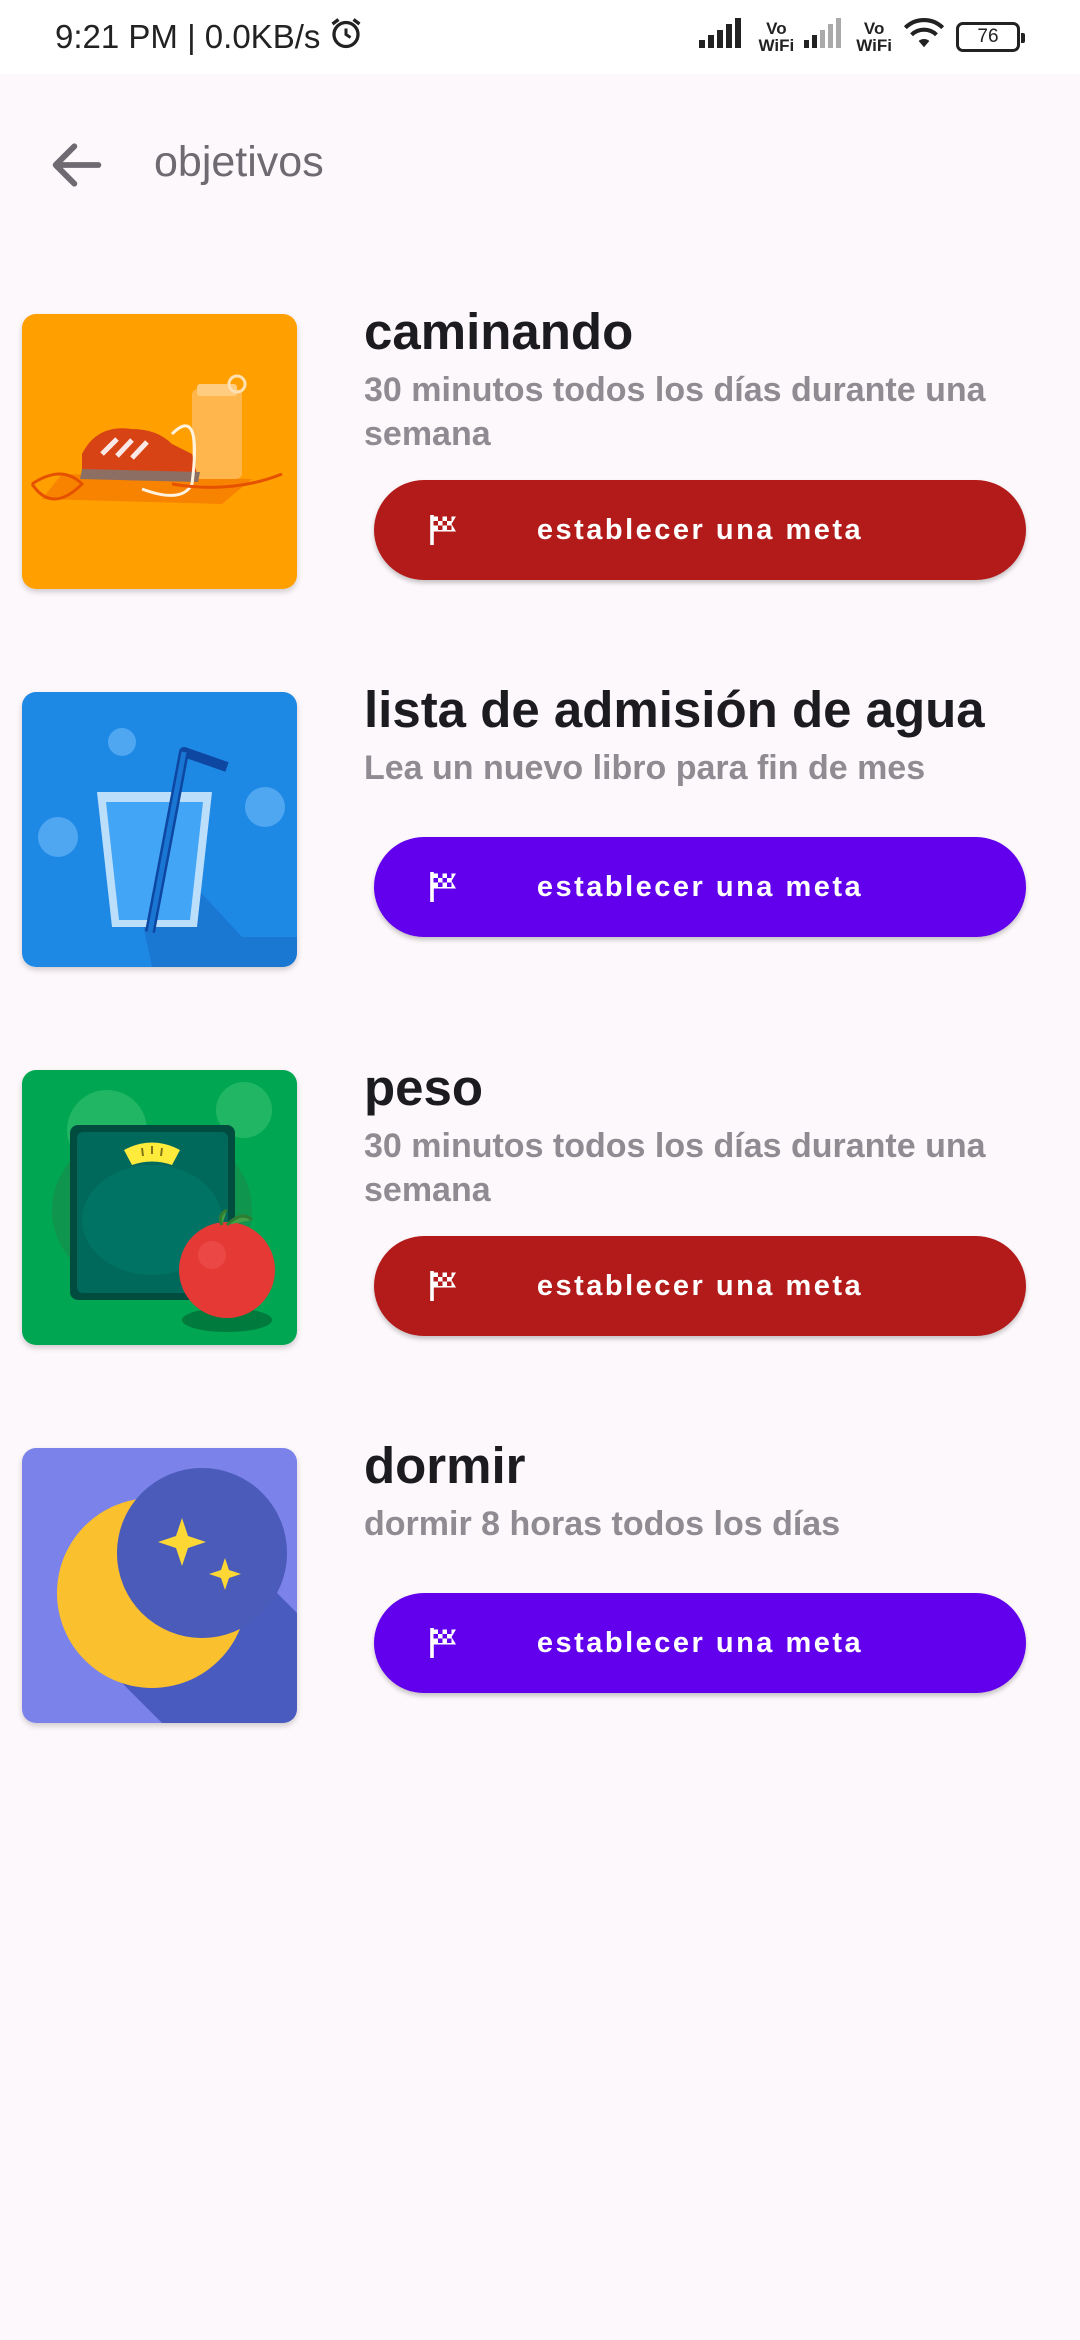 The image size is (1080, 2340). I want to click on battery-indicator: 76, so click(990, 37).